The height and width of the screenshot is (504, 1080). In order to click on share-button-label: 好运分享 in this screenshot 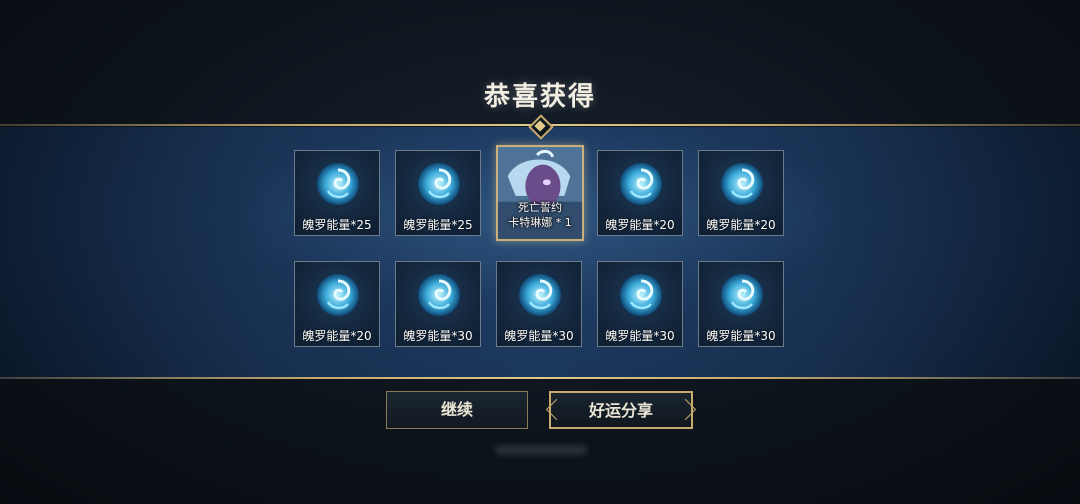, I will do `click(620, 410)`.